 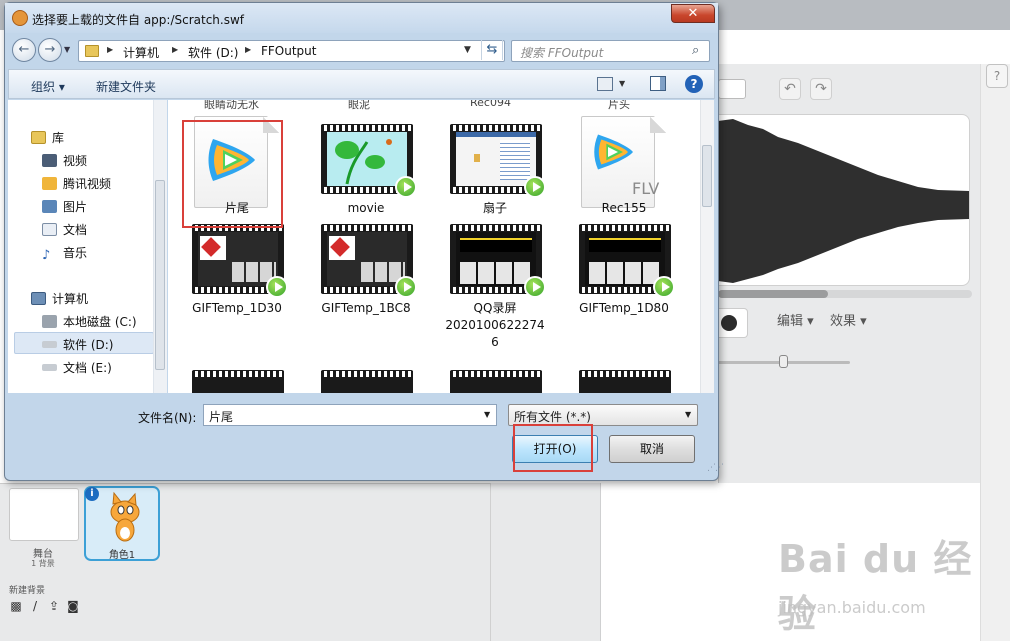 What do you see at coordinates (619, 105) in the screenshot?
I see `file-label-partial: 片头` at bounding box center [619, 105].